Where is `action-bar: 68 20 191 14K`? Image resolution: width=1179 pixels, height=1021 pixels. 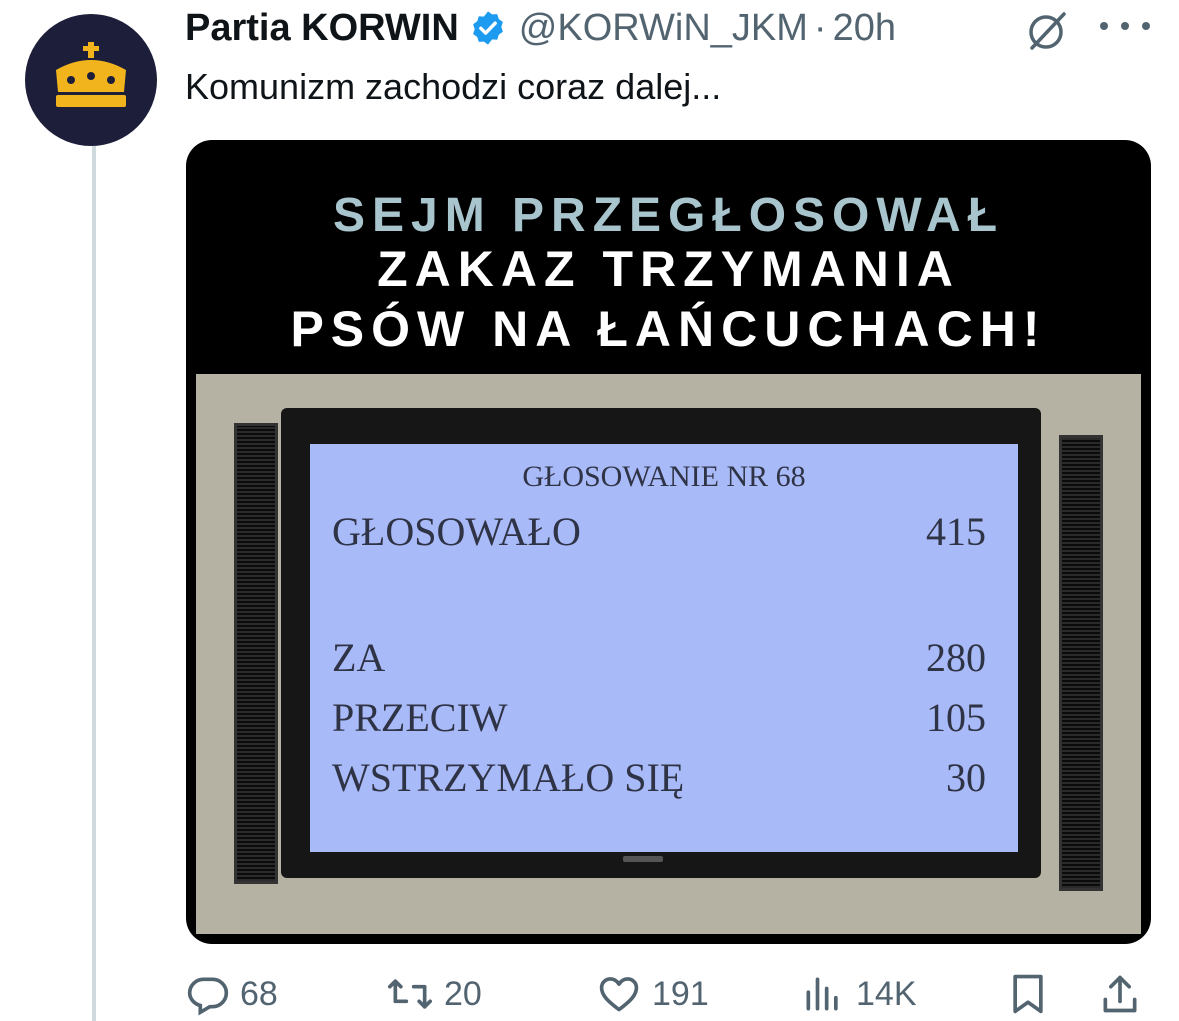 action-bar: 68 20 191 14K is located at coordinates (589, 994).